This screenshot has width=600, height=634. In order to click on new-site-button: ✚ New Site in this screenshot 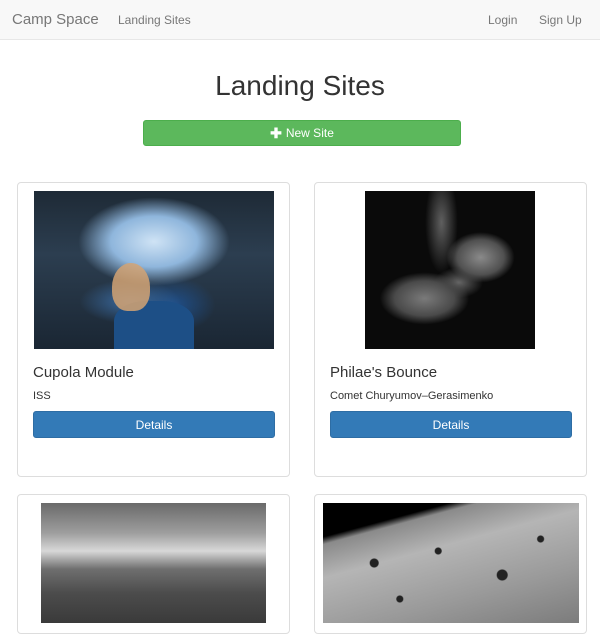, I will do `click(302, 133)`.